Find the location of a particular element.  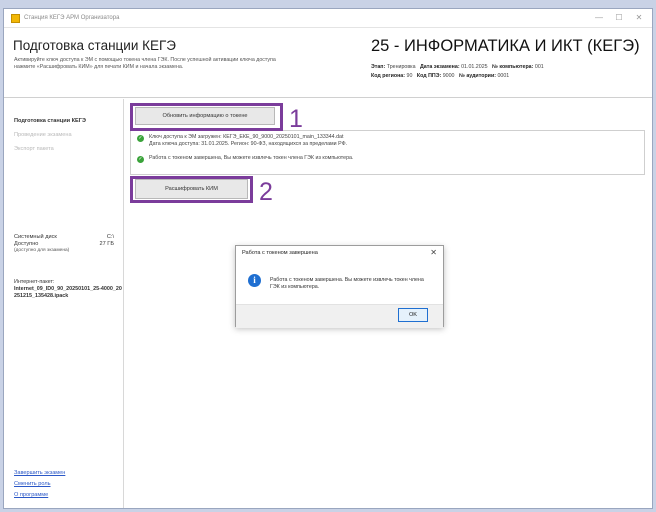

sidebar-item-preparation: Подготовка станции КЕГЭ is located at coordinates (50, 121).